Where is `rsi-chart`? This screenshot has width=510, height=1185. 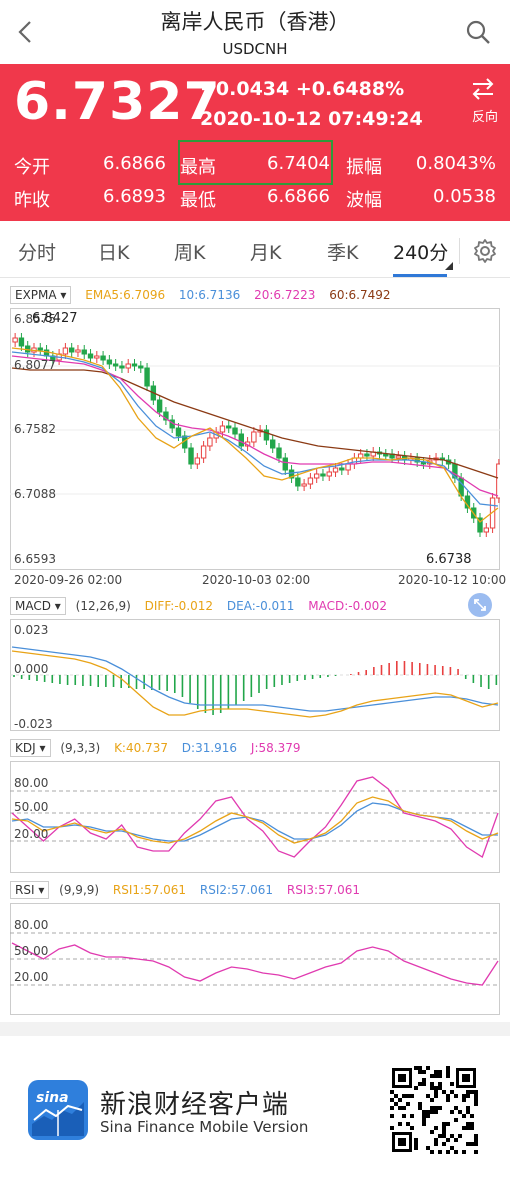
rsi-chart is located at coordinates (255, 959).